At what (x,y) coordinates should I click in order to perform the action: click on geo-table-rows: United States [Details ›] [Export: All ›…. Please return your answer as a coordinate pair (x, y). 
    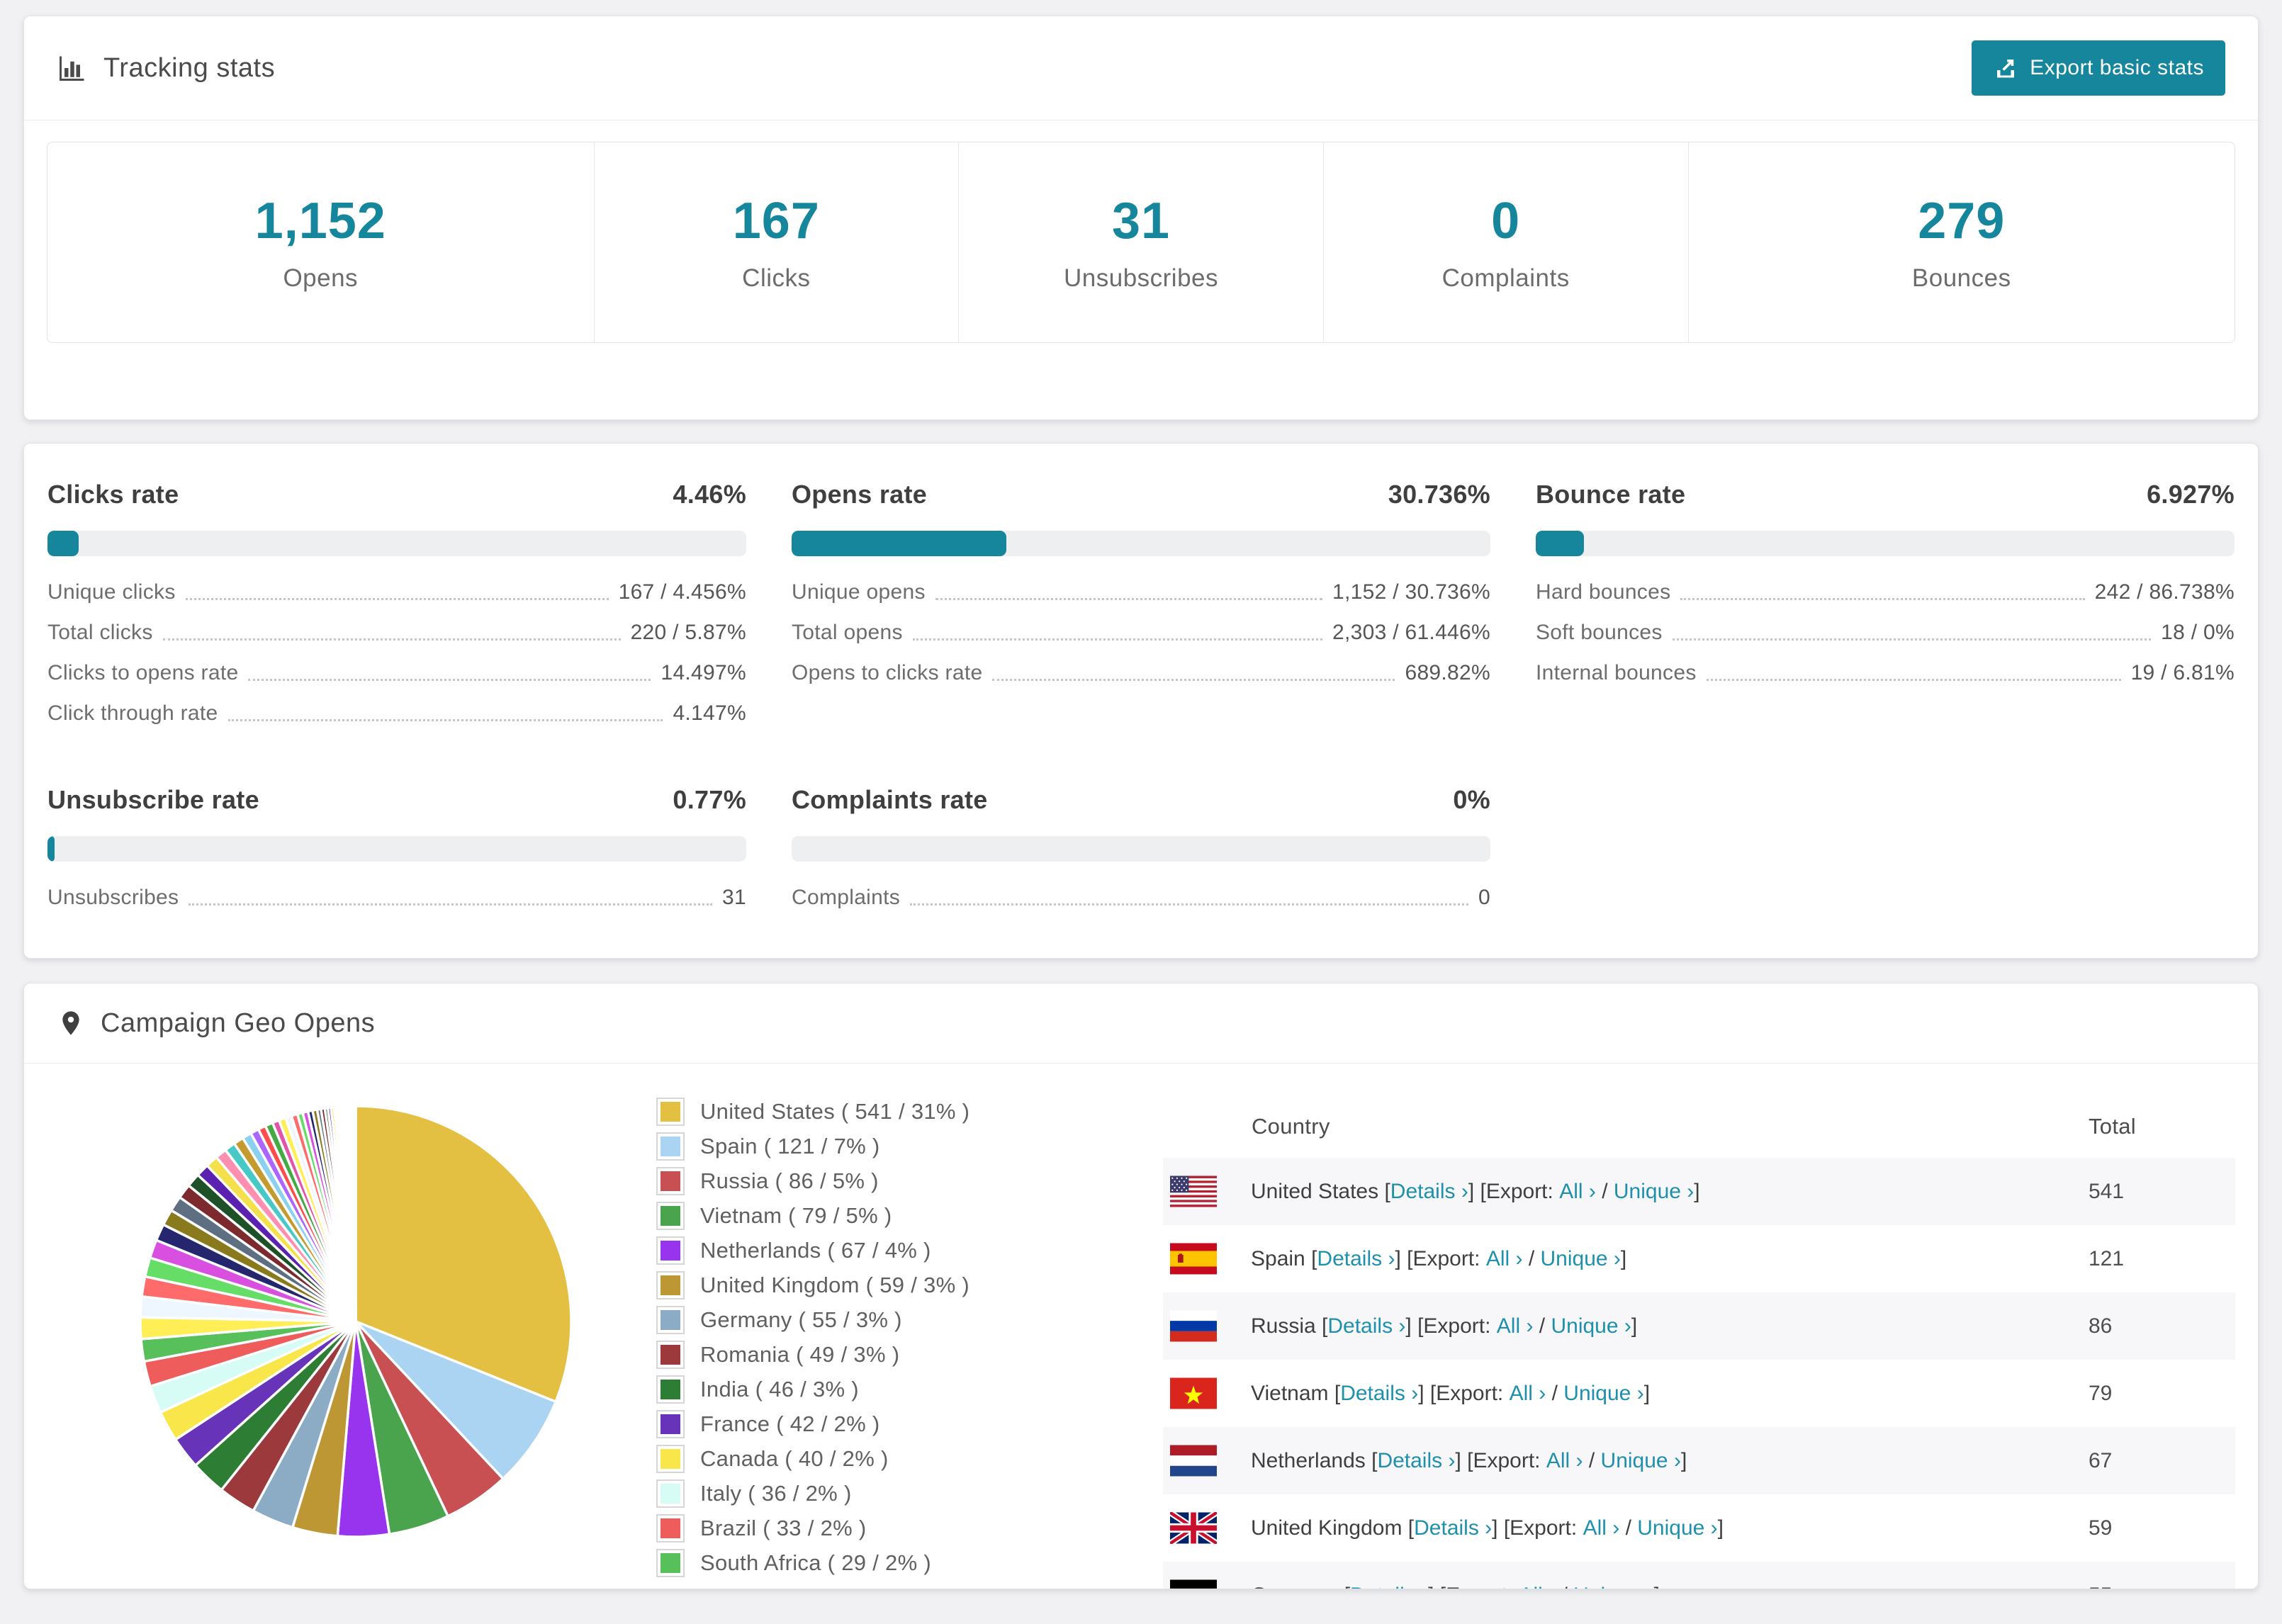
    Looking at the image, I should click on (1699, 1374).